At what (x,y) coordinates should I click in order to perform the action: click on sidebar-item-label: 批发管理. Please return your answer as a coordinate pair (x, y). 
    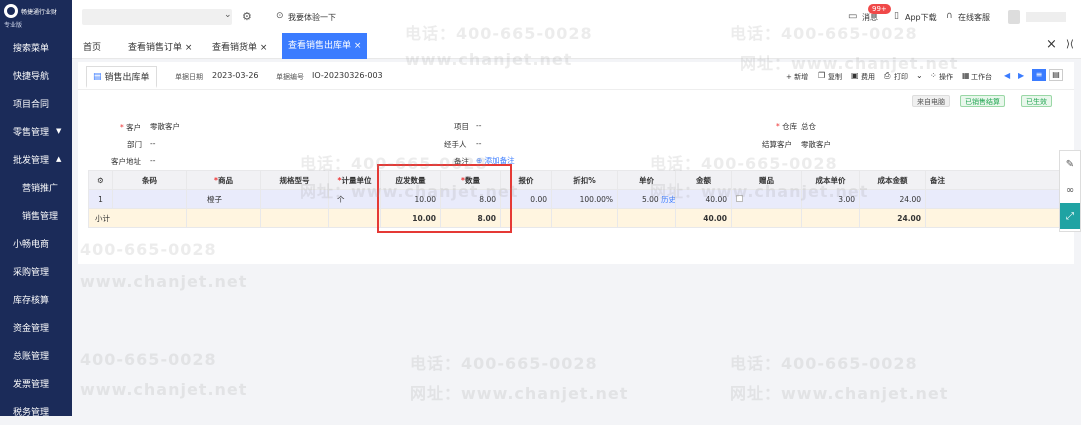
    Looking at the image, I should click on (31, 160).